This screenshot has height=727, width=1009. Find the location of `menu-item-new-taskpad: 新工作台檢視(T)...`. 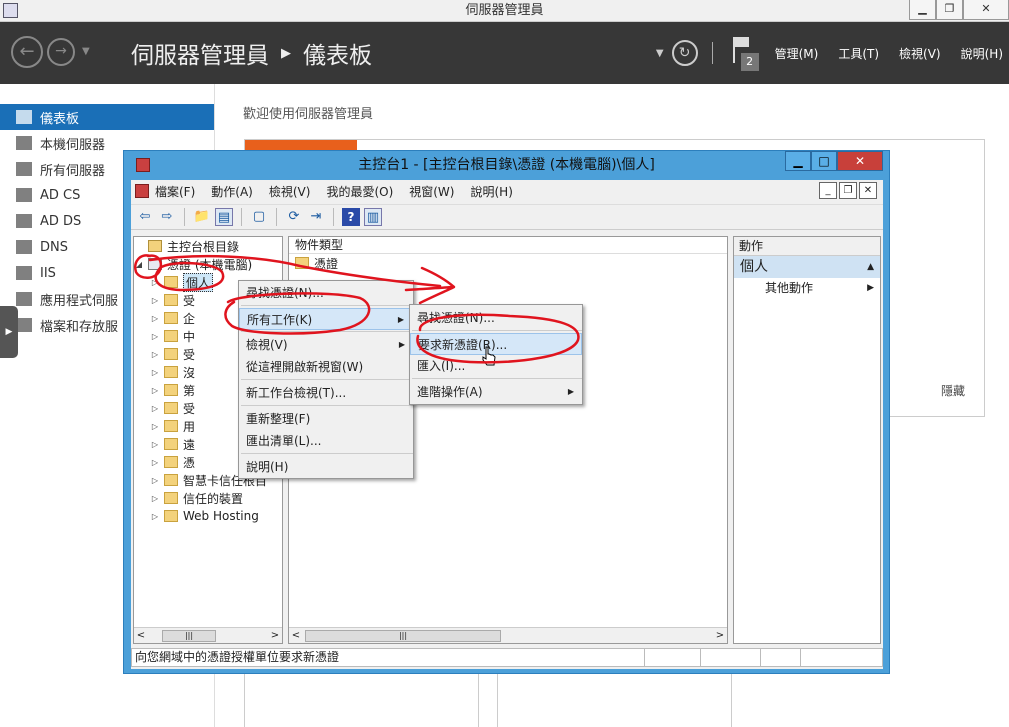

menu-item-new-taskpad: 新工作台檢視(T)... is located at coordinates (326, 393).